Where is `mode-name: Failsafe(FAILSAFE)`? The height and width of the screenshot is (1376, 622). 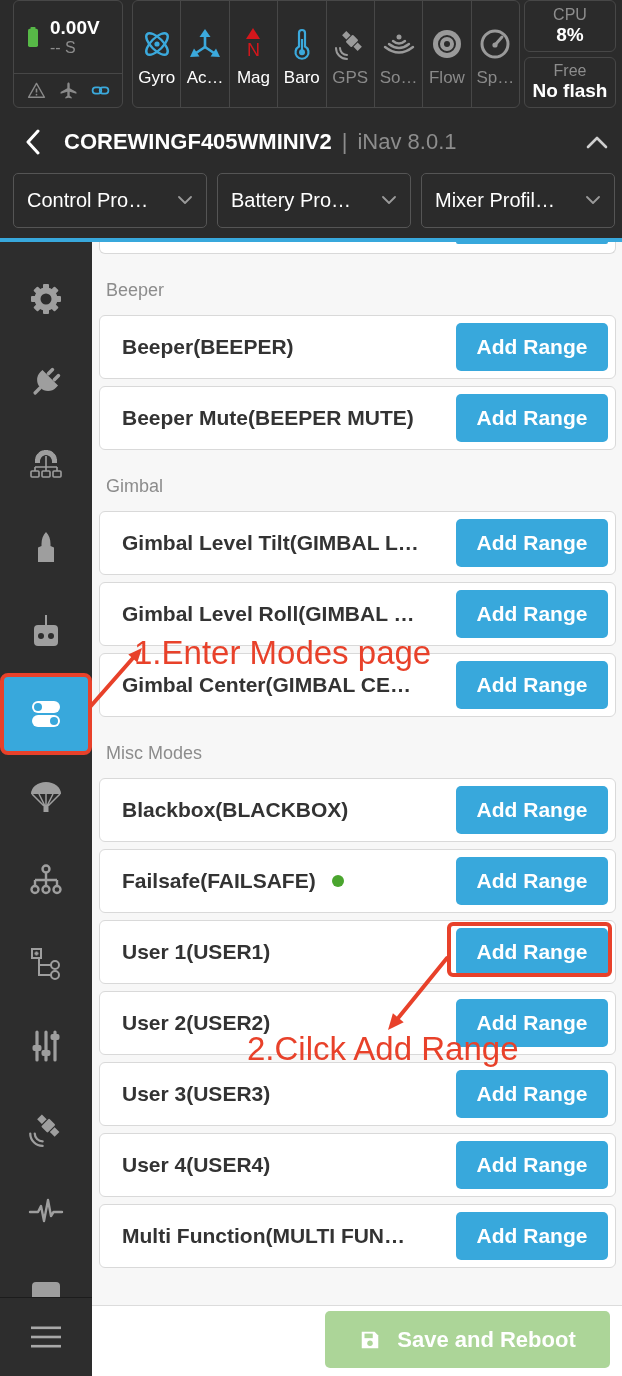 mode-name: Failsafe(FAILSAFE) is located at coordinates (219, 881).